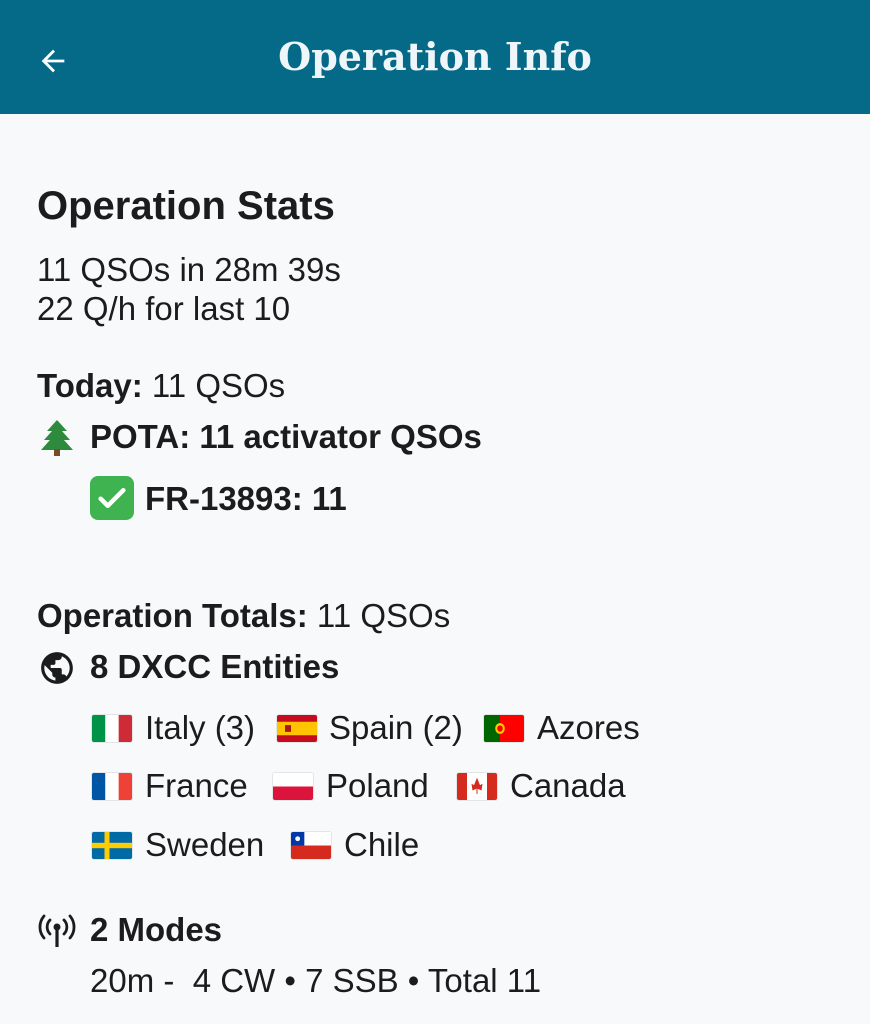 The height and width of the screenshot is (1024, 870). I want to click on check-mark-icon, so click(112, 498).